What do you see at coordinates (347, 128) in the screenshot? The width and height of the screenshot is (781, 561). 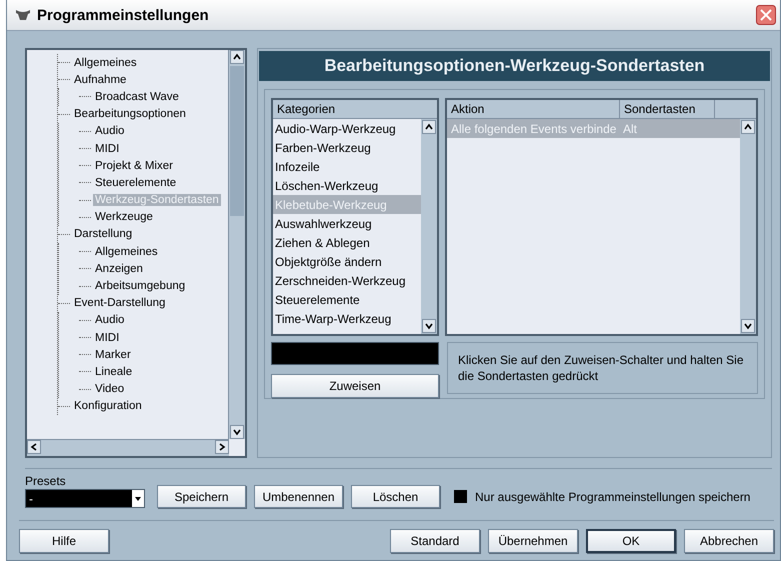 I see `category-item: Audio-Warp-Werkzeug` at bounding box center [347, 128].